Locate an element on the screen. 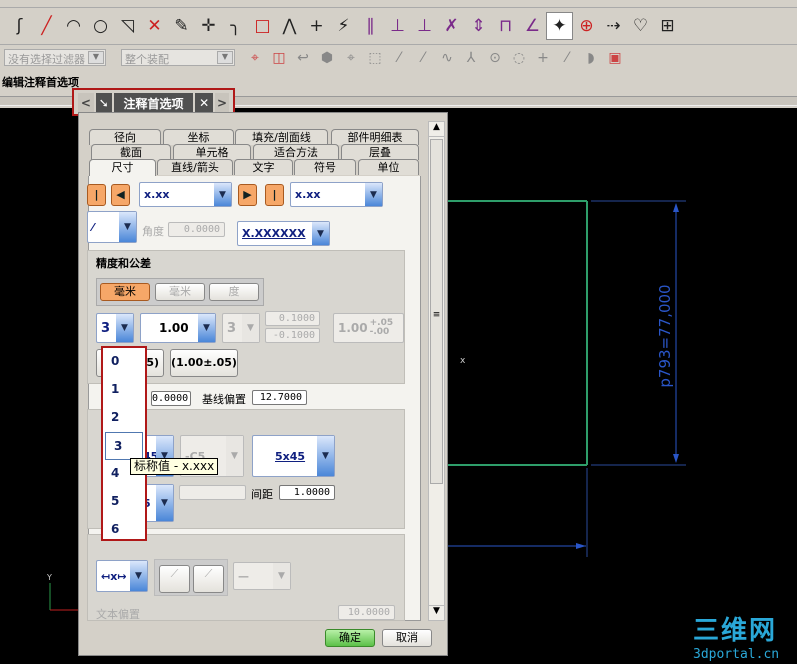  spacing-input: 1.0000 is located at coordinates (307, 492).